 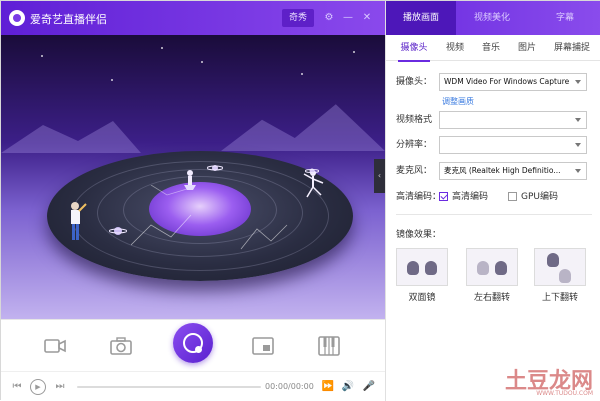 What do you see at coordinates (419, 235) in the screenshot?
I see `mirror-effect-title: 镜像效果：` at bounding box center [419, 235].